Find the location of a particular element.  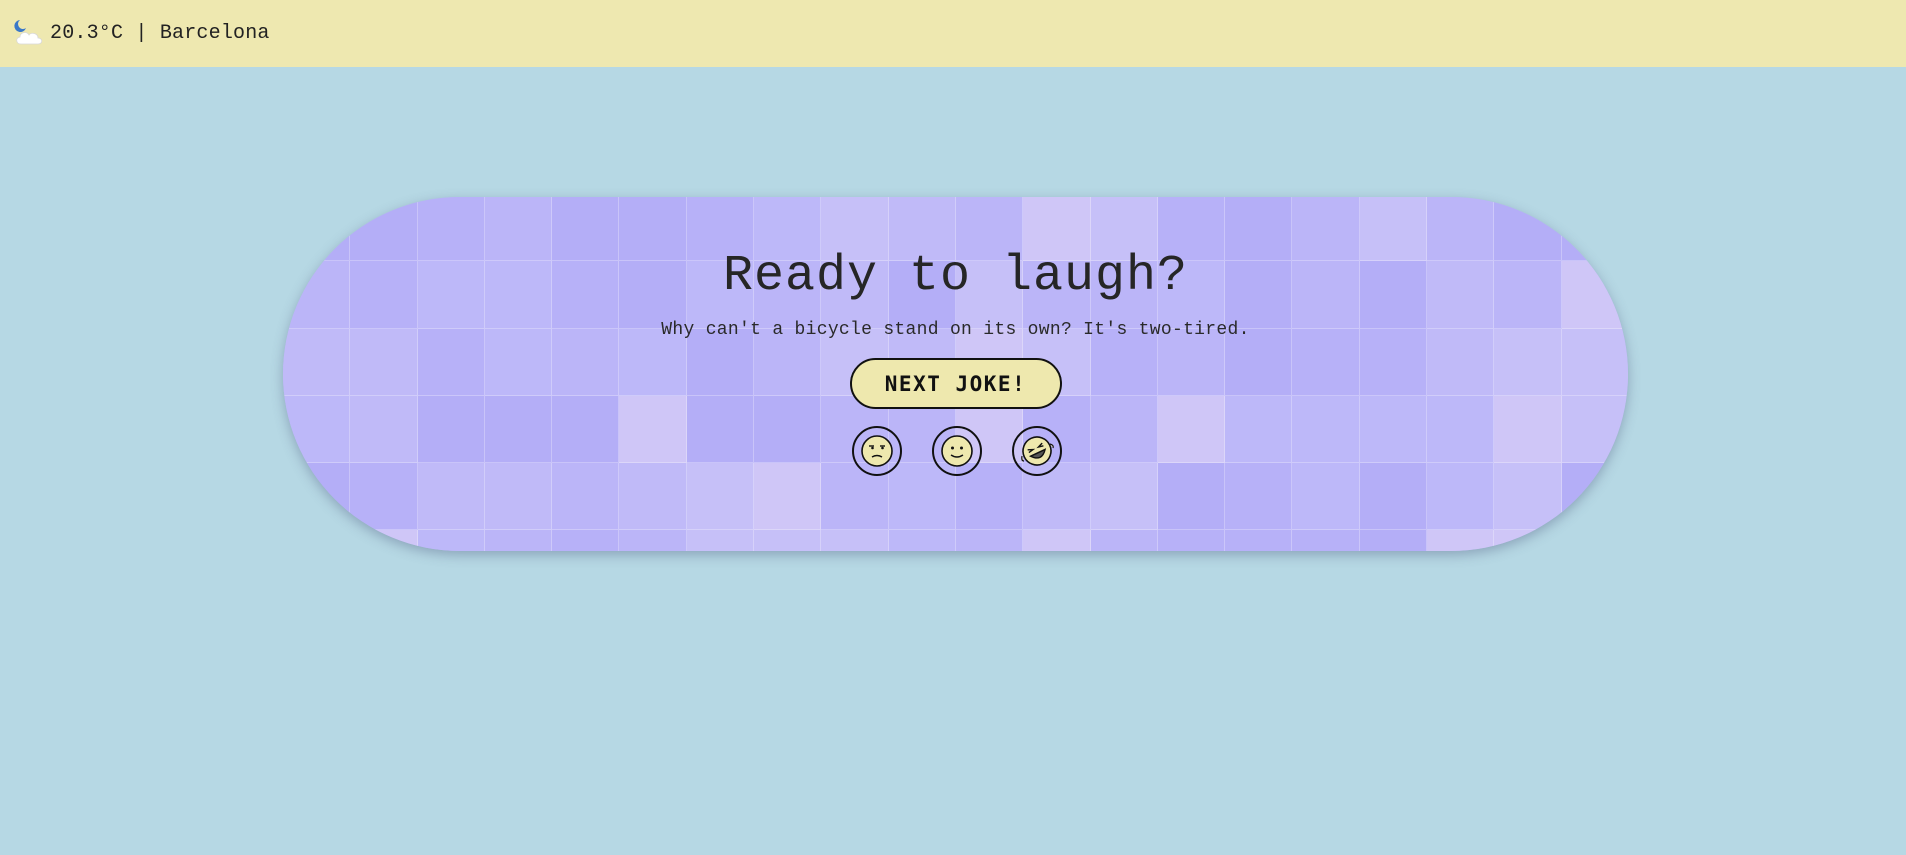

weather-bar: 20.3°C | Barcelona is located at coordinates (953, 33).